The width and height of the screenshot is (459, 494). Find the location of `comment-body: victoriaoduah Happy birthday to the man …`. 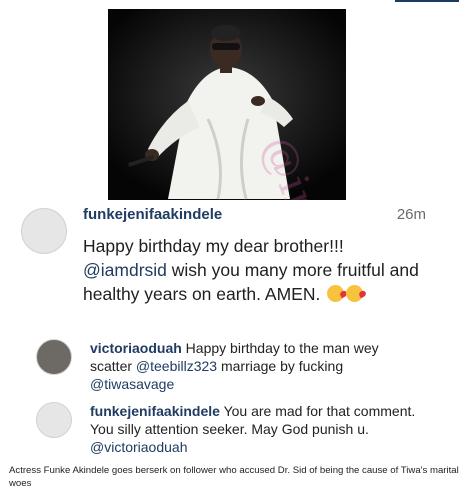

comment-body: victoriaoduah Happy birthday to the man … is located at coordinates (234, 366).